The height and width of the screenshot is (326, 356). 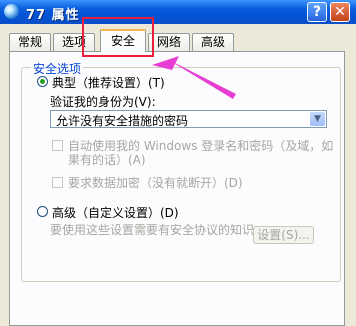 I want to click on arrow-head, so click(x=165, y=63).